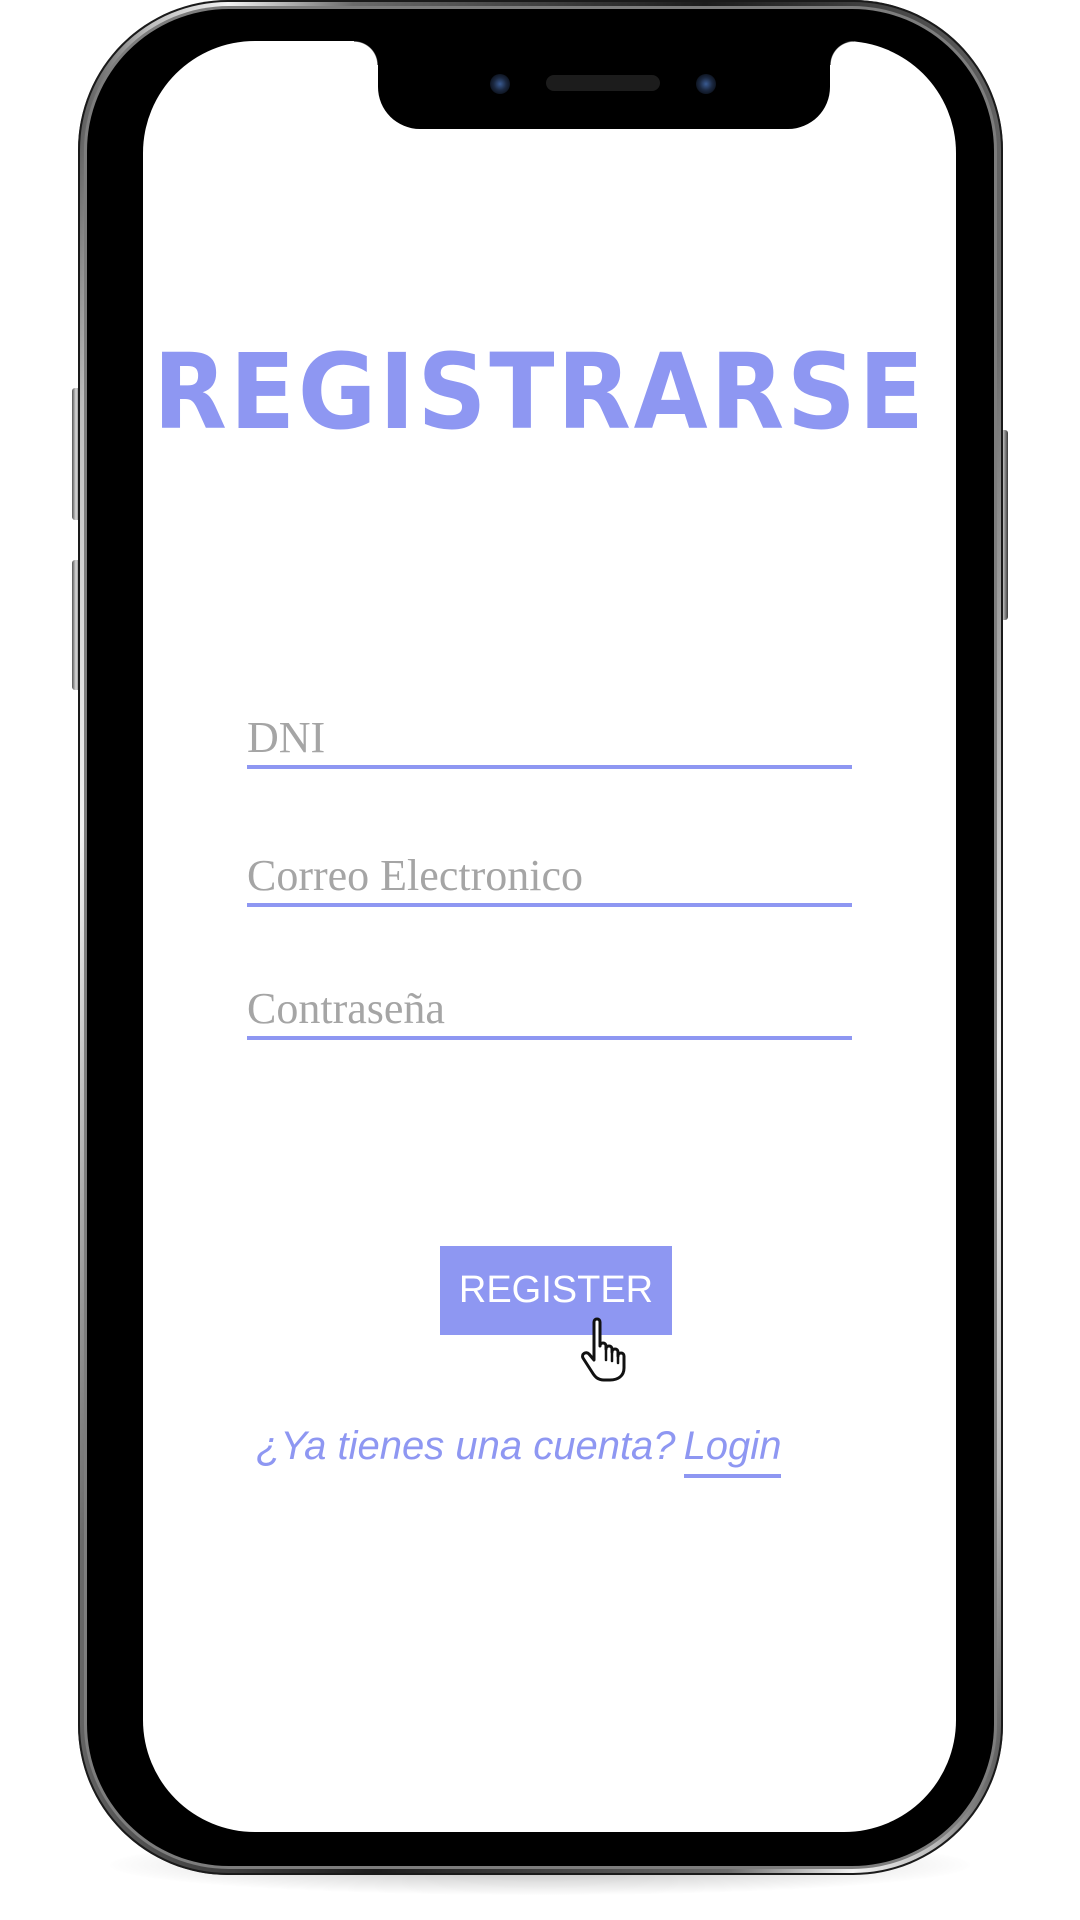  I want to click on hand-pointer-icon, so click(603, 1349).